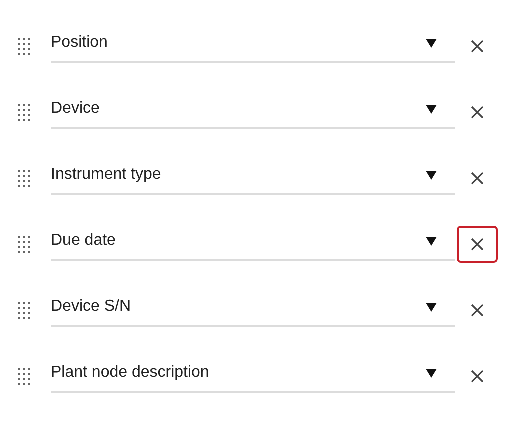  What do you see at coordinates (253, 308) in the screenshot?
I see `field-select: Device S/N` at bounding box center [253, 308].